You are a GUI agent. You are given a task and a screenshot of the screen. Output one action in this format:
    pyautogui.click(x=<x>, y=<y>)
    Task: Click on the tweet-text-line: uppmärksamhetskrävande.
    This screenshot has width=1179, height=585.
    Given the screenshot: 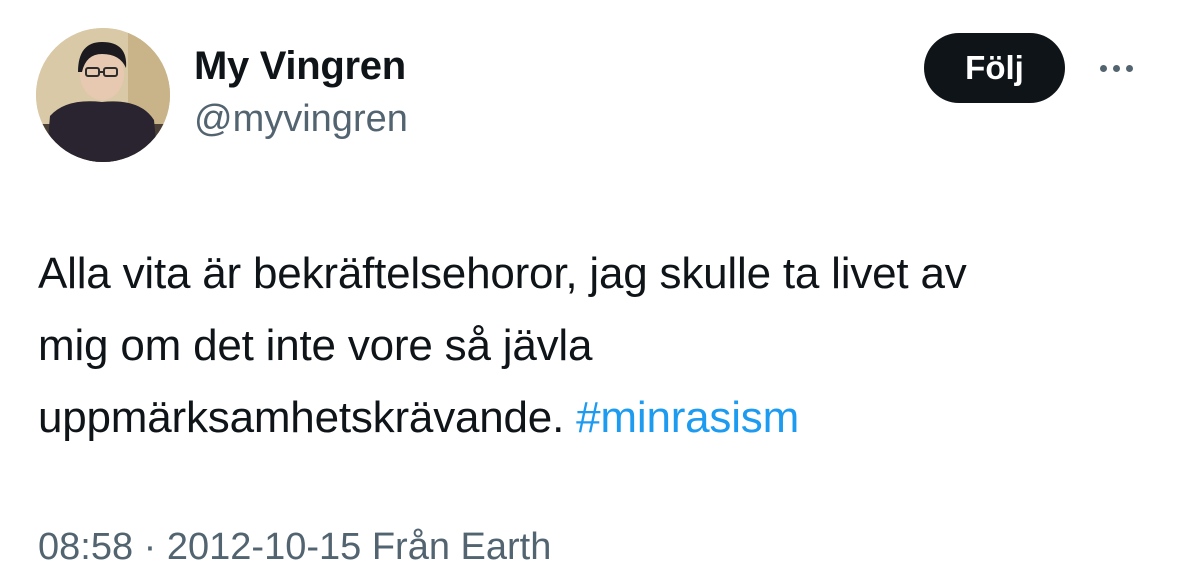 What is the action you would take?
    pyautogui.click(x=307, y=417)
    